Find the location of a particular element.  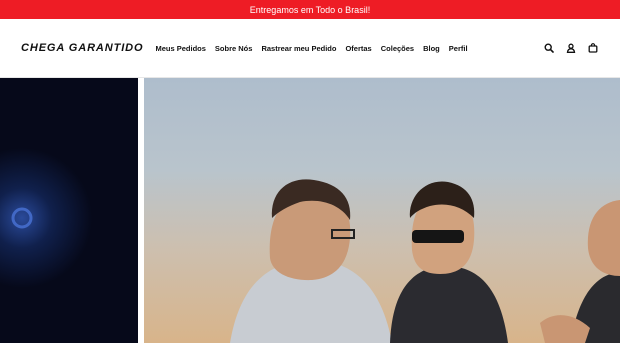

account-icon is located at coordinates (571, 48).